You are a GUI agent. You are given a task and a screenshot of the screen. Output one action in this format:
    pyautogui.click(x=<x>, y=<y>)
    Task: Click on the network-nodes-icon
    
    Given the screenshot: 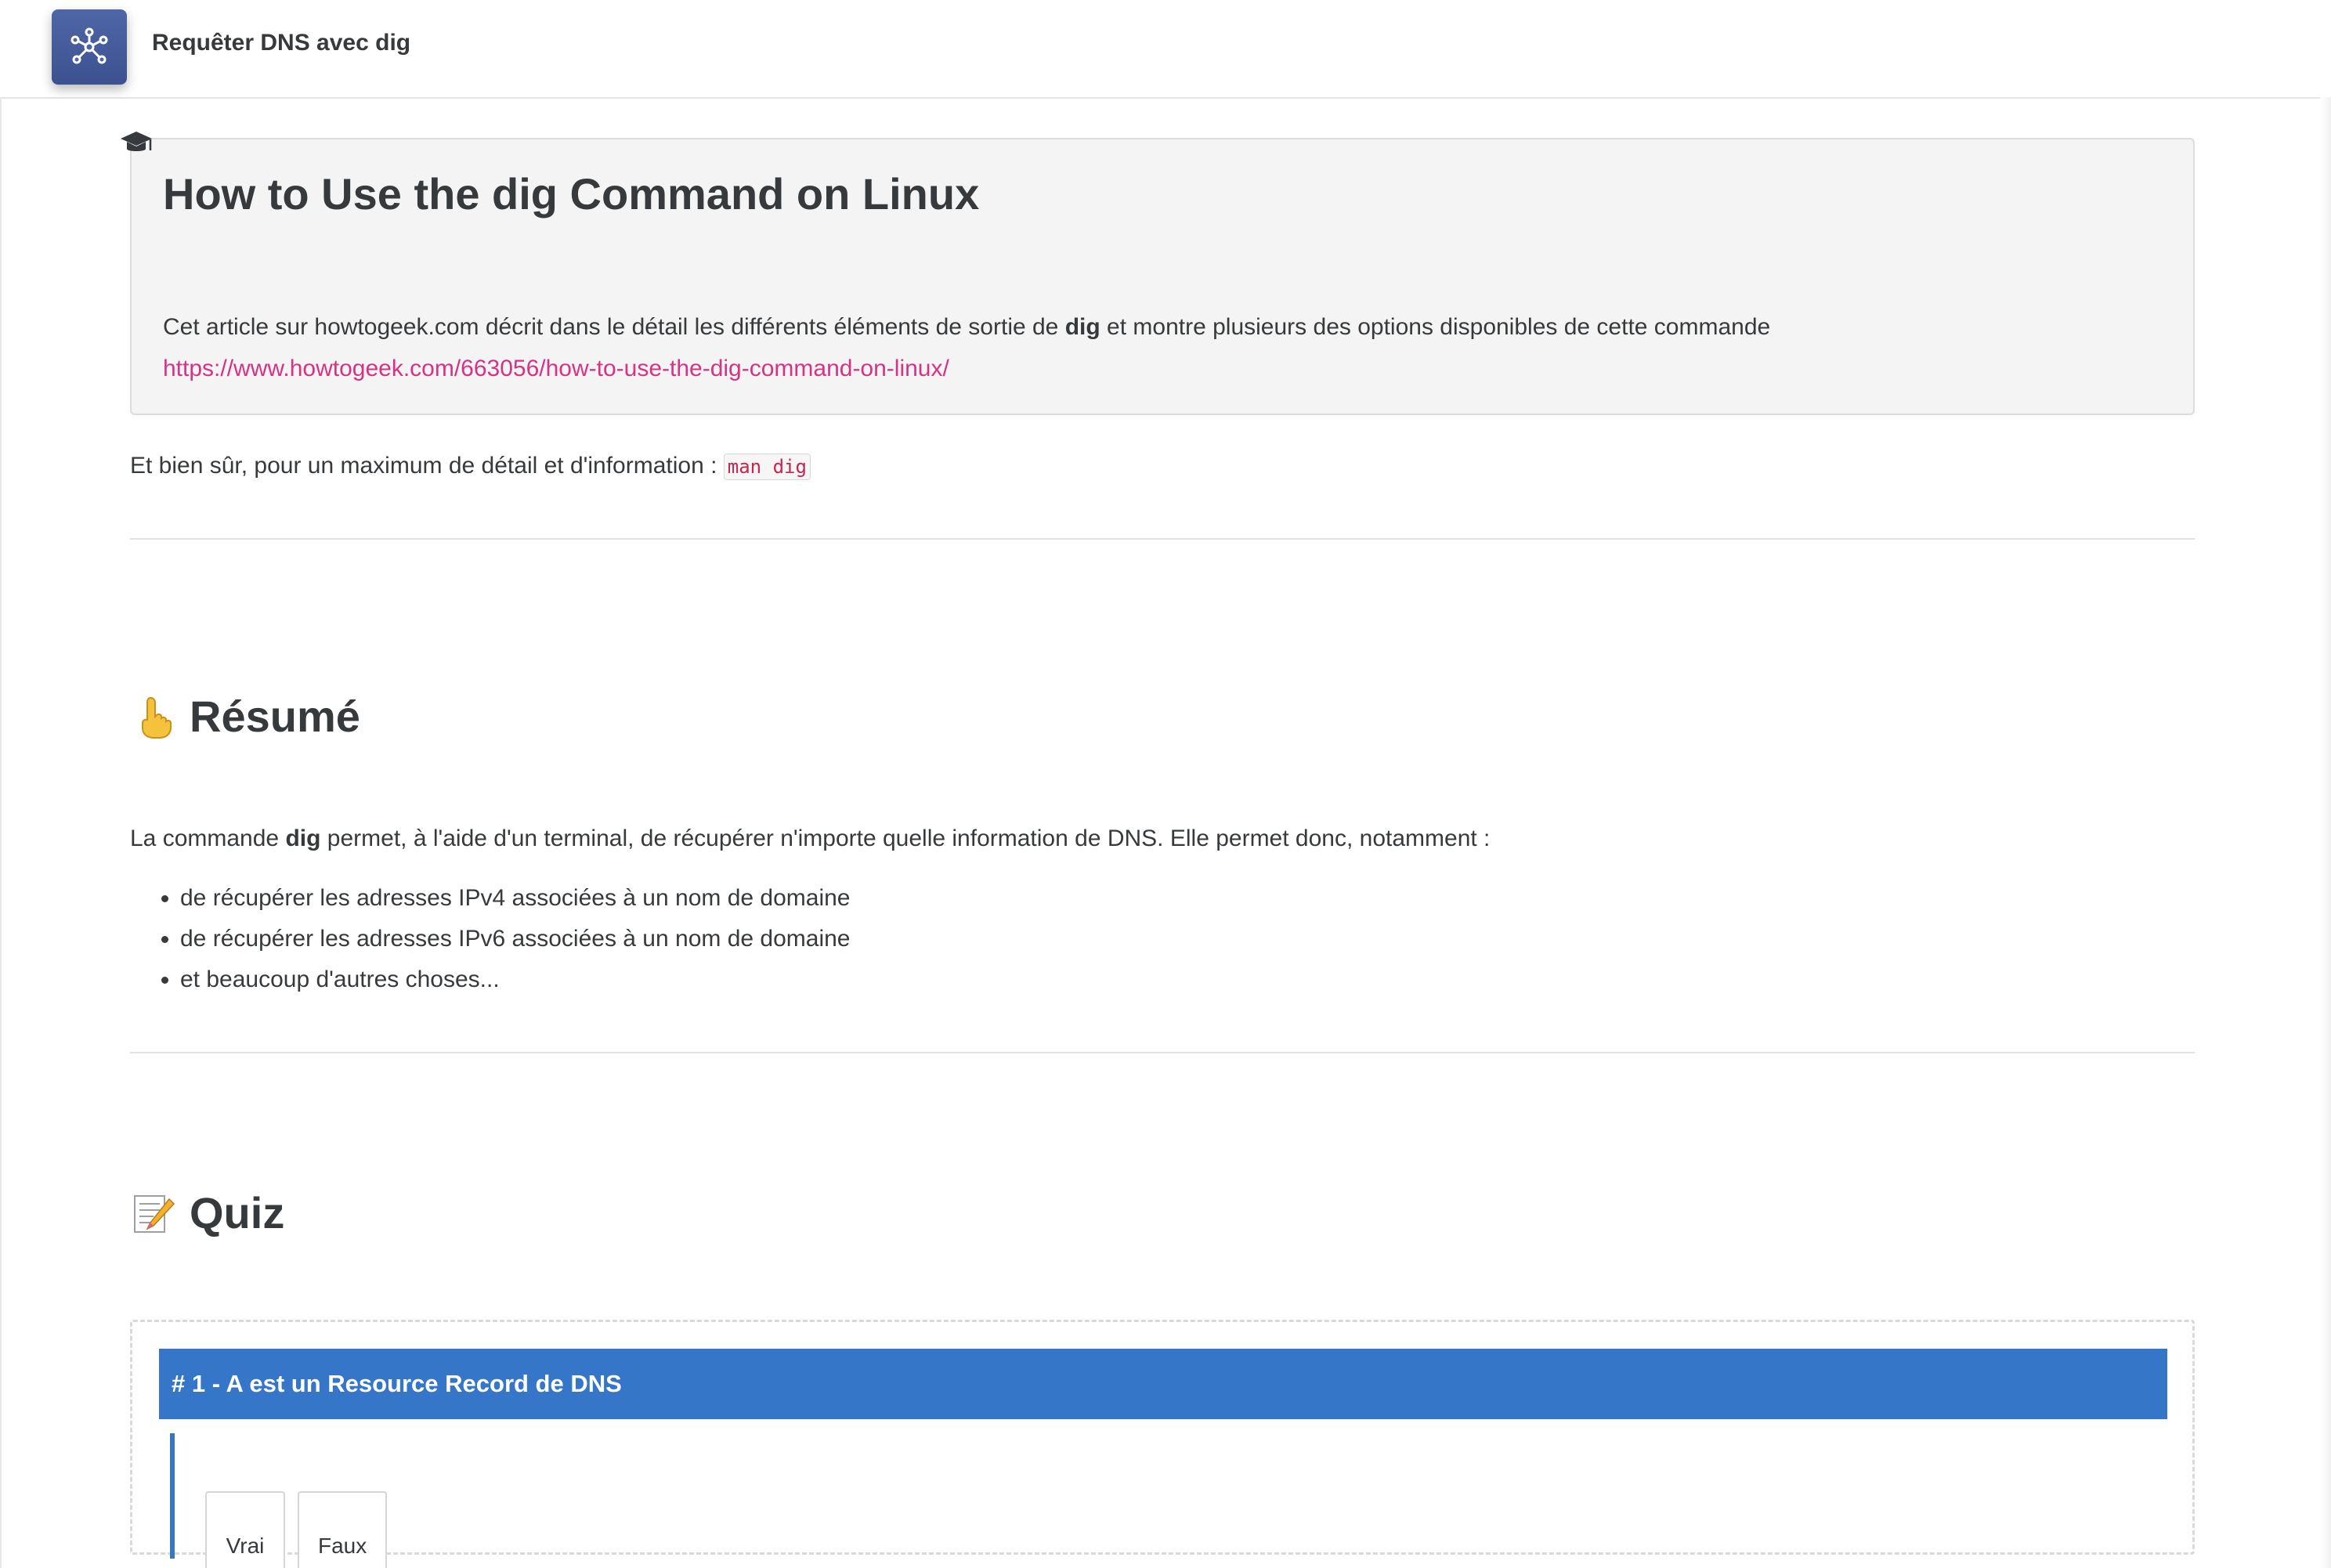 What is the action you would take?
    pyautogui.click(x=89, y=47)
    